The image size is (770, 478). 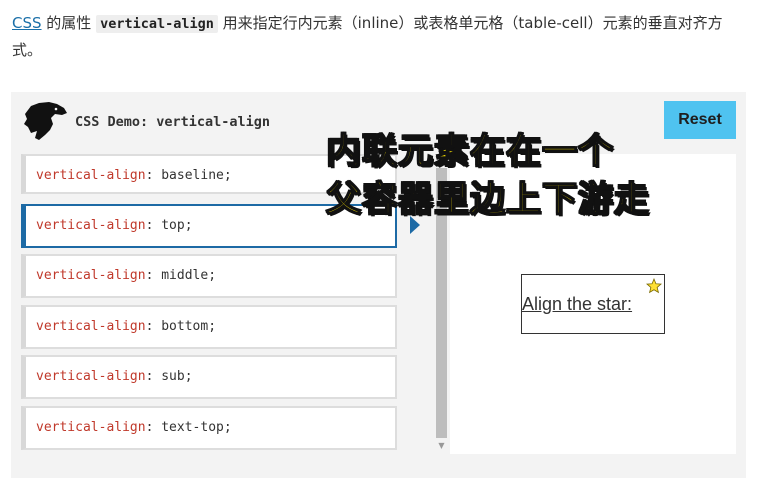 I want to click on choice-value: baseline;, so click(x=196, y=175).